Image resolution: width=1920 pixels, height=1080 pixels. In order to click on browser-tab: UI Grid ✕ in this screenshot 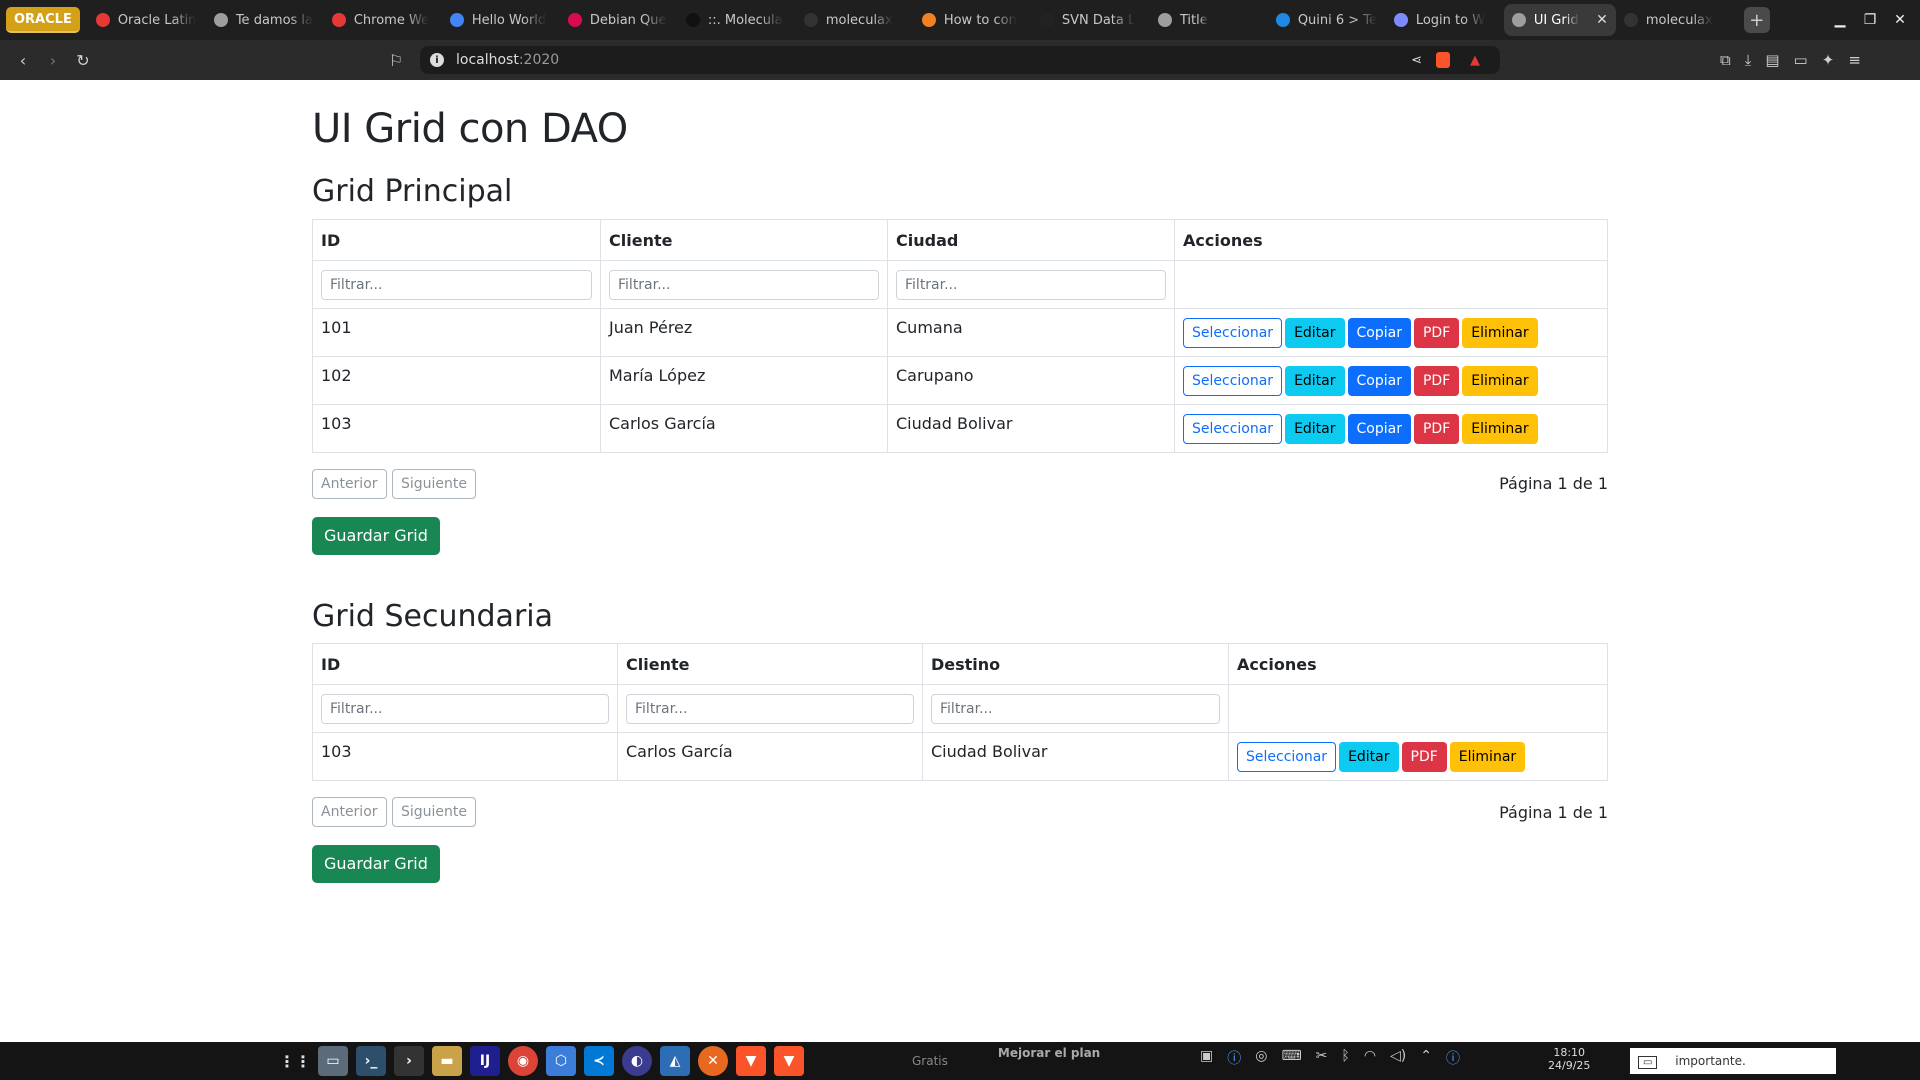, I will do `click(1559, 20)`.